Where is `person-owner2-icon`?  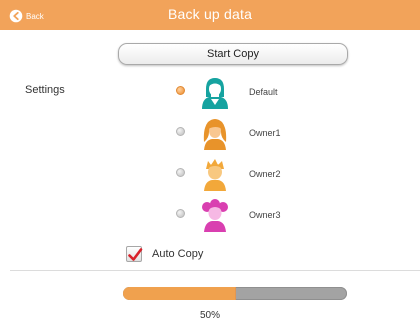
person-owner2-icon is located at coordinates (215, 175).